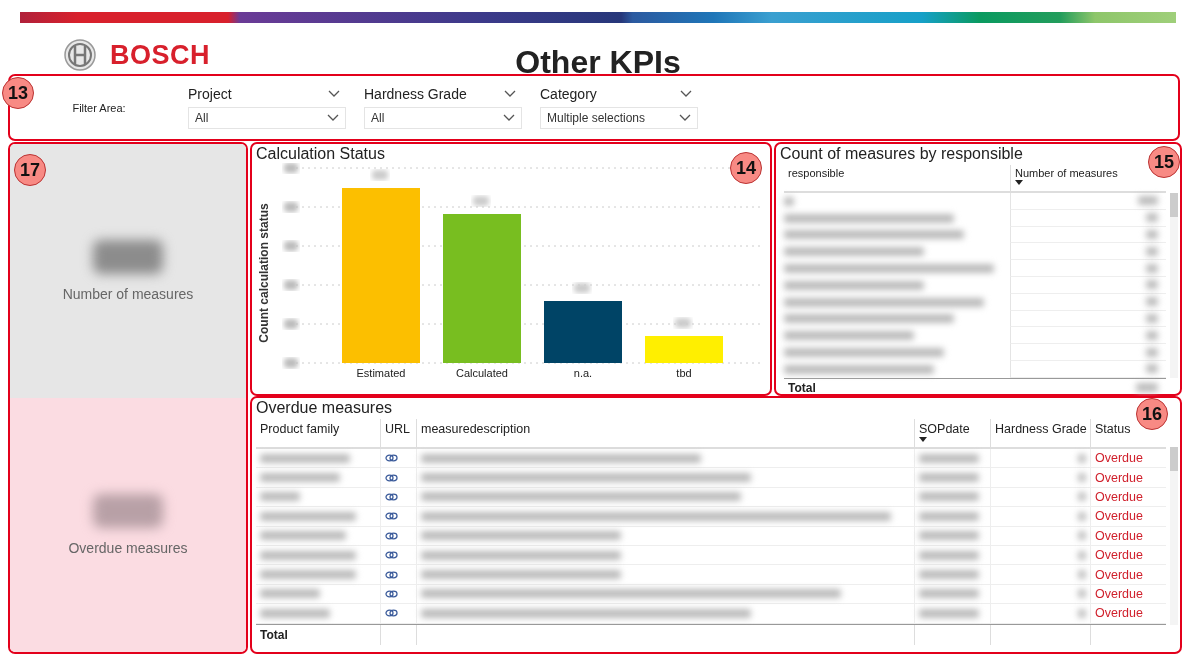 The image size is (1182, 664). What do you see at coordinates (1164, 162) in the screenshot?
I see `callout-badge: 15` at bounding box center [1164, 162].